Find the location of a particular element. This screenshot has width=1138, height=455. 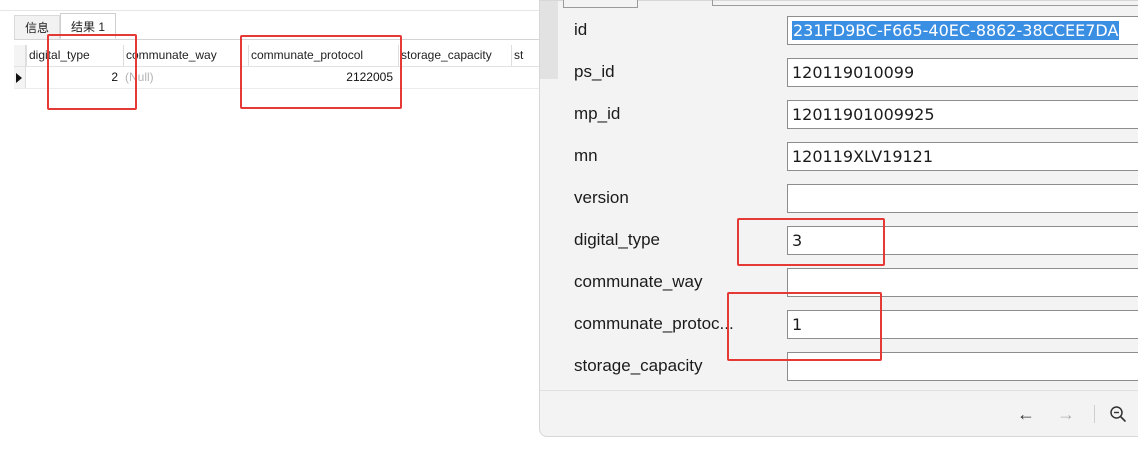

form-row-ps-id: ps_id 120119010099 is located at coordinates (839, 72).